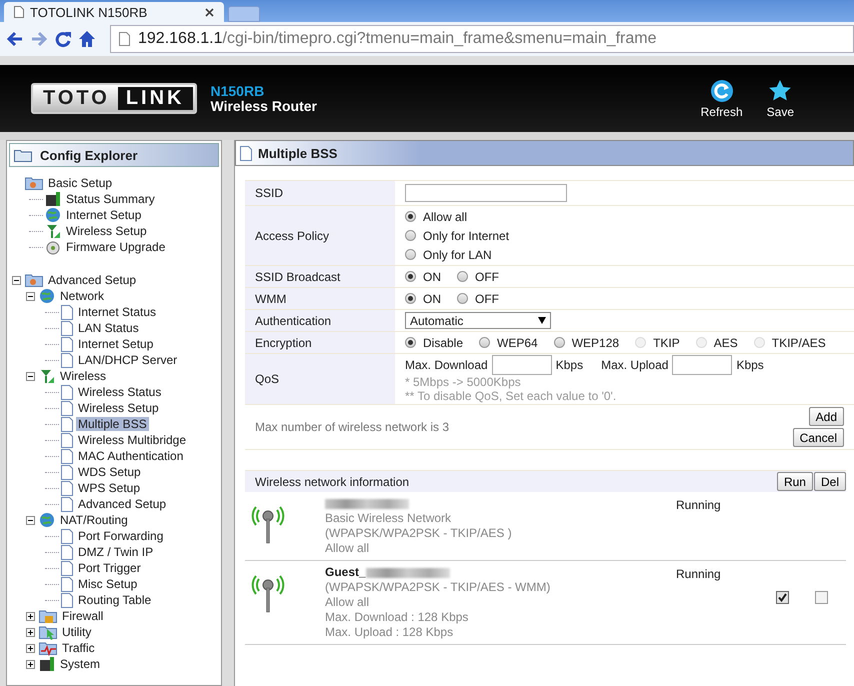 The image size is (854, 686). What do you see at coordinates (702, 365) in the screenshot?
I see `upload-input` at bounding box center [702, 365].